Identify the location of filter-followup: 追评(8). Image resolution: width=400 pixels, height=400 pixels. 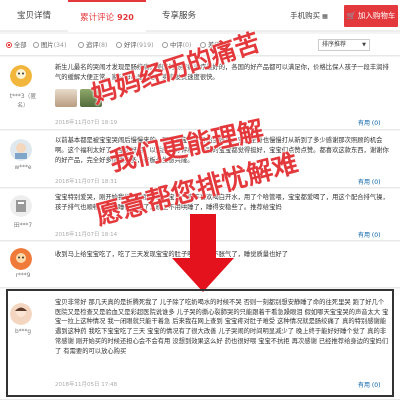
(93, 44).